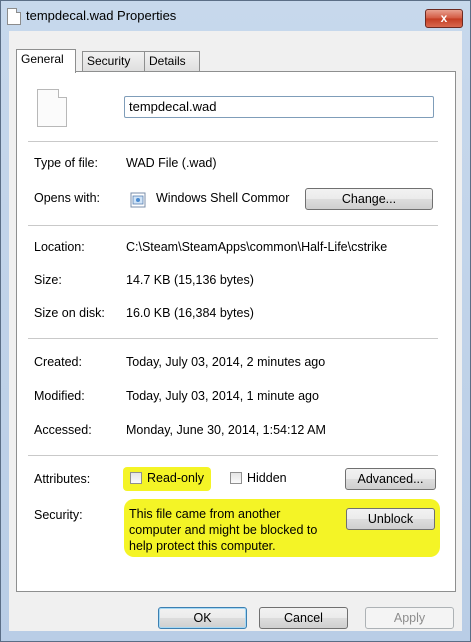 The width and height of the screenshot is (471, 642). Describe the element at coordinates (235, 16) in the screenshot. I see `title-bar: tempdecal.wad Properties x` at that location.